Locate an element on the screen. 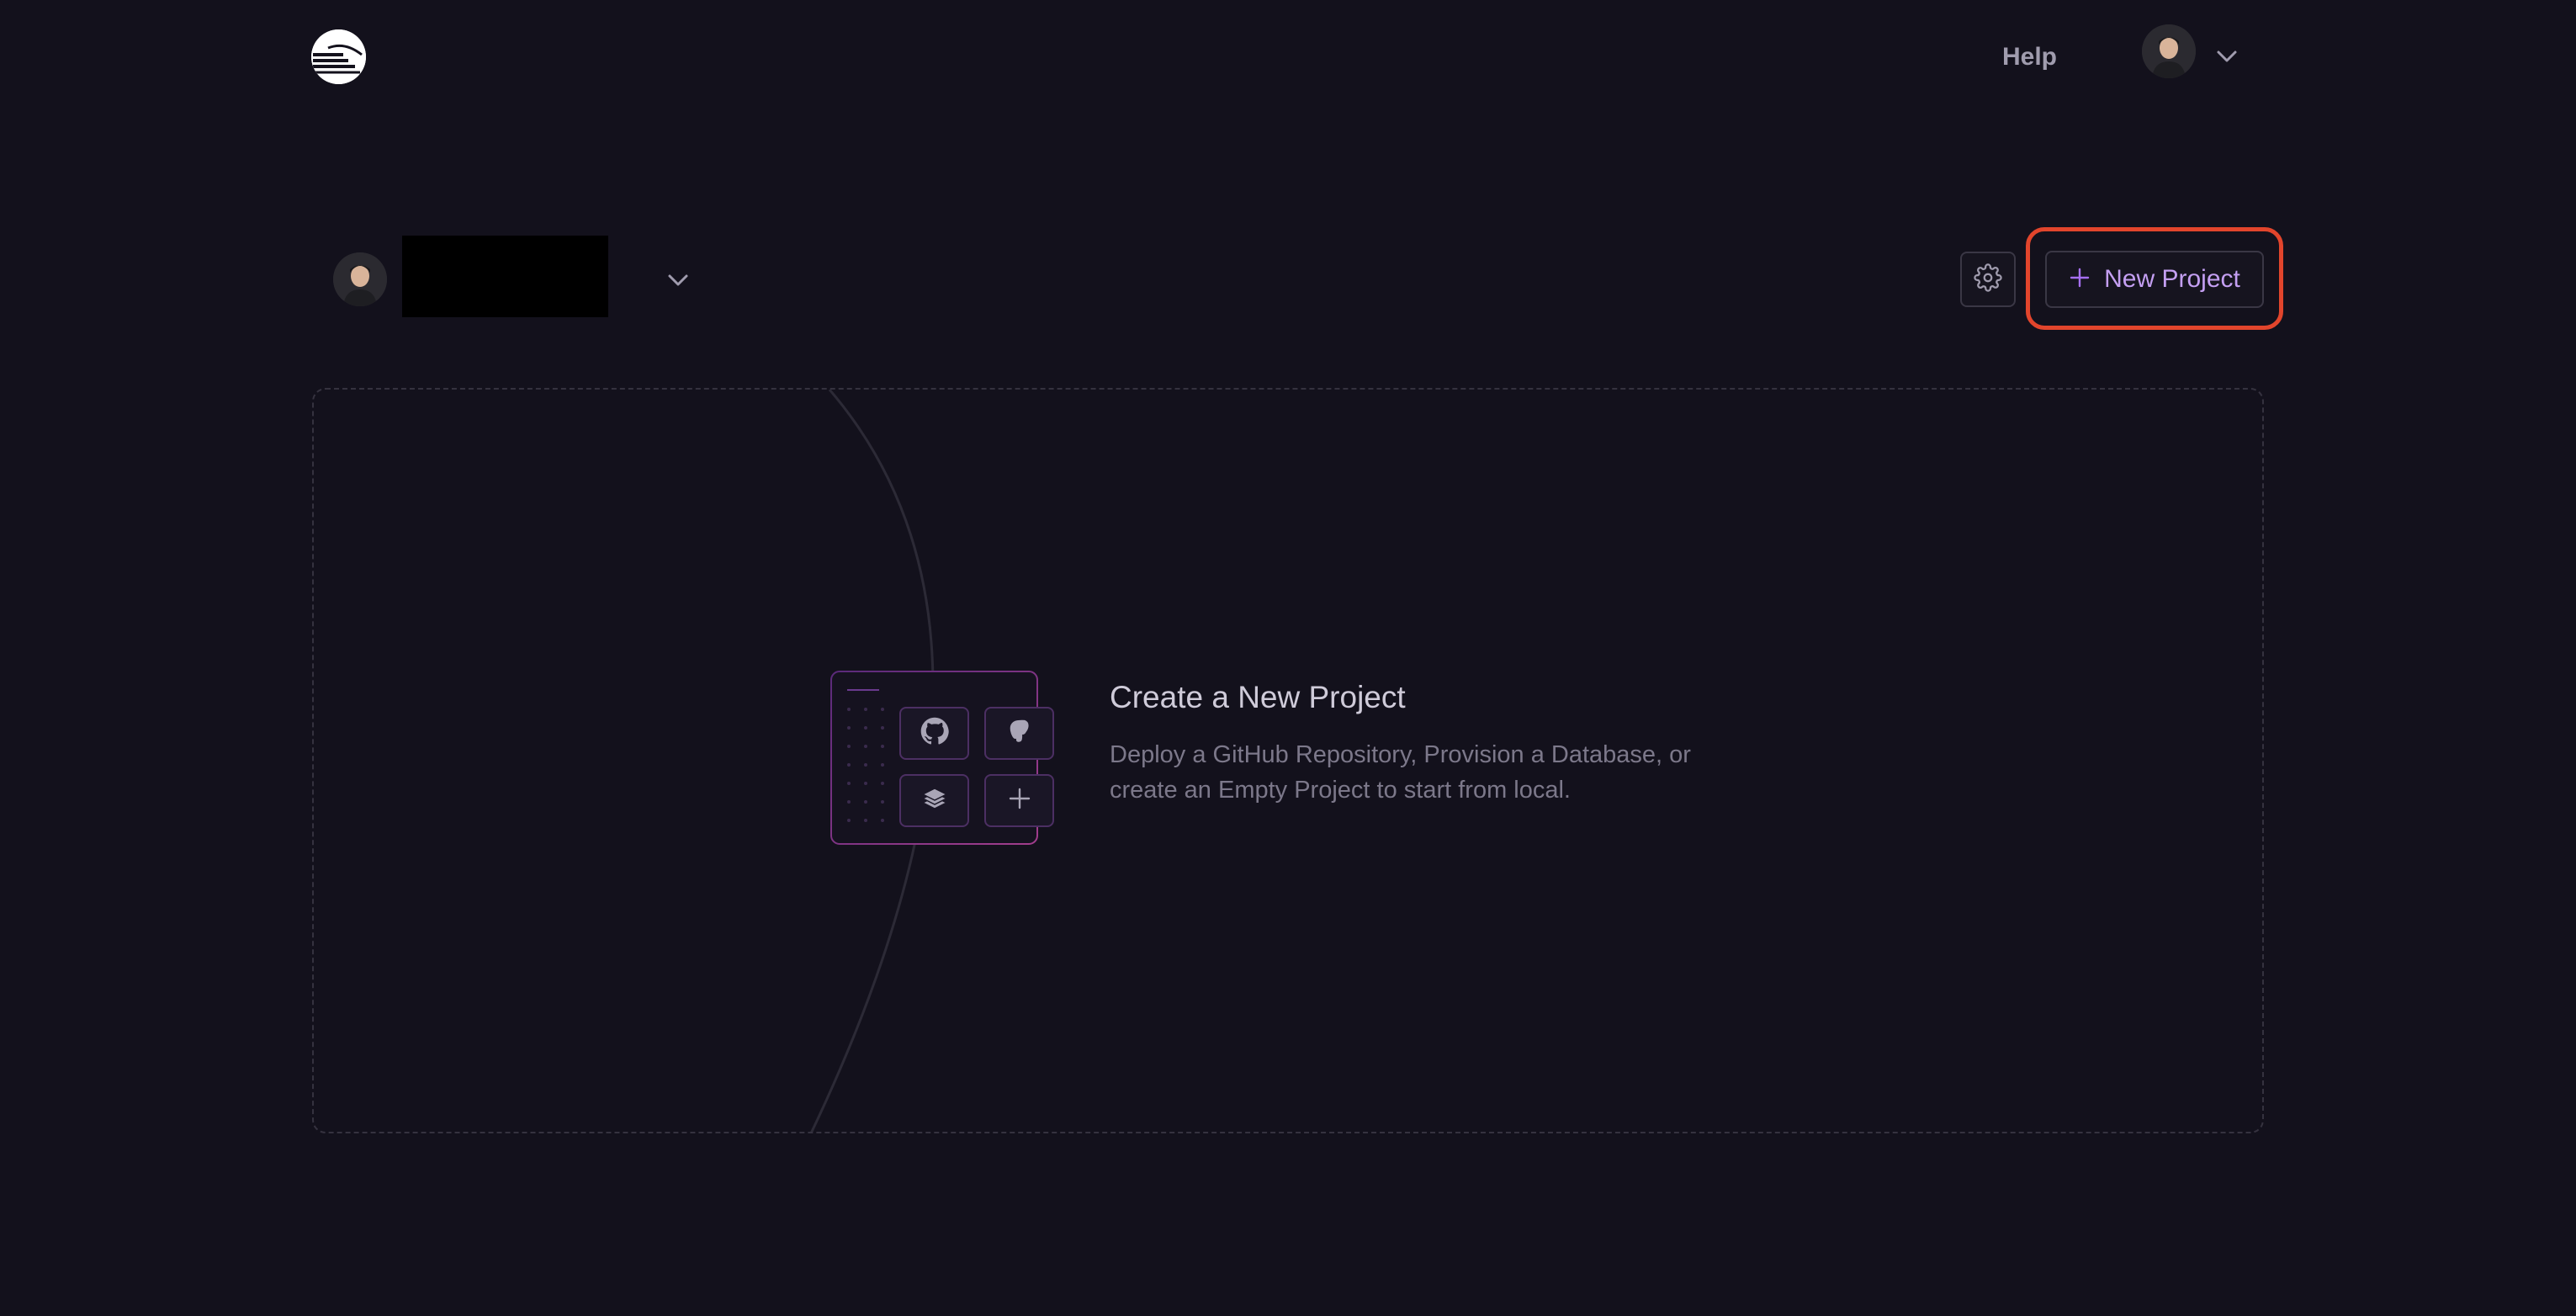 This screenshot has height=1316, width=2576. postgres-icon is located at coordinates (1019, 734).